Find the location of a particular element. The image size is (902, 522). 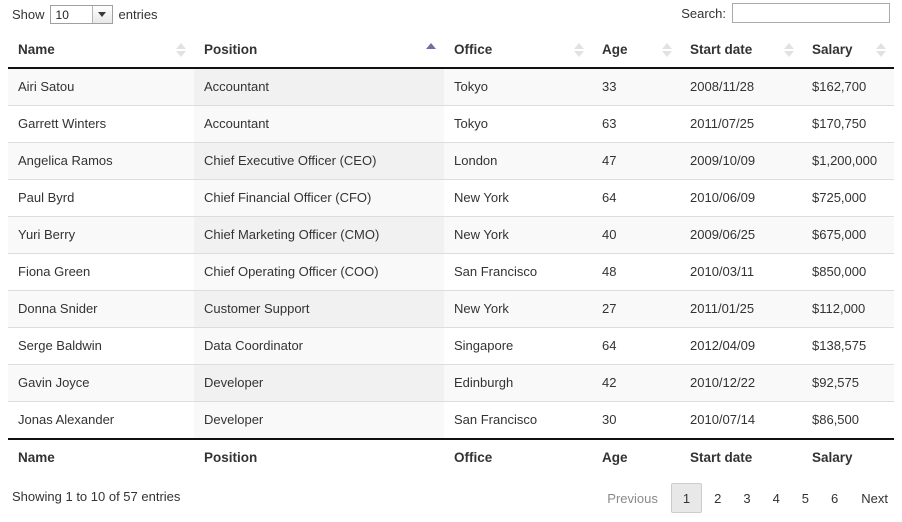

cell-salary: $850,000 is located at coordinates (848, 271).